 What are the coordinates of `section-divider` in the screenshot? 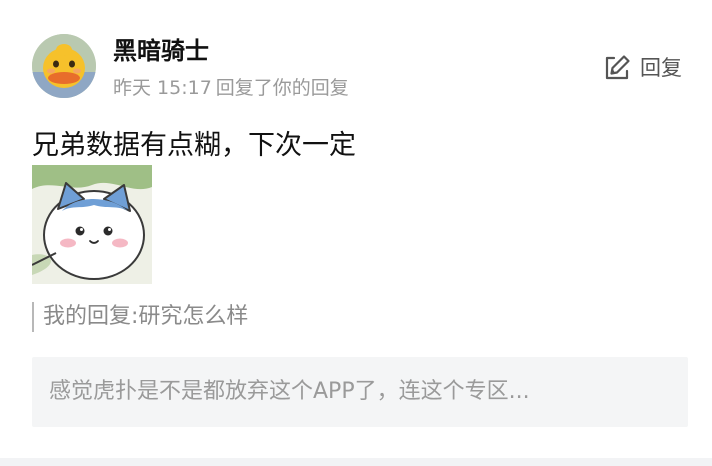 It's located at (356, 462).